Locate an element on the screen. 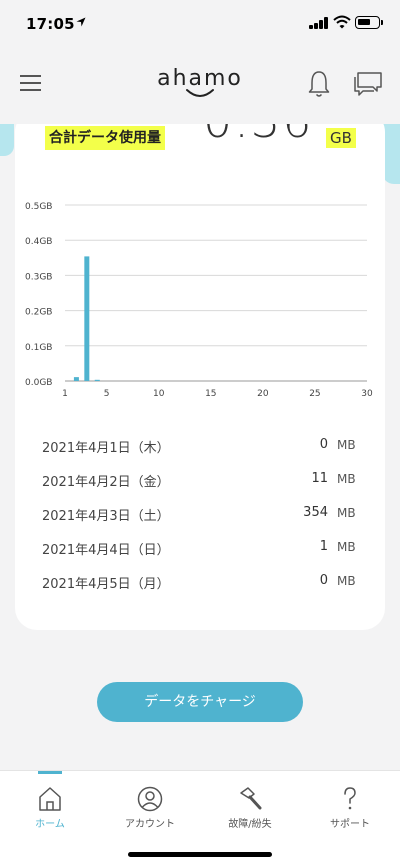 The height and width of the screenshot is (865, 400). x-tick-label: 25 is located at coordinates (314, 394).